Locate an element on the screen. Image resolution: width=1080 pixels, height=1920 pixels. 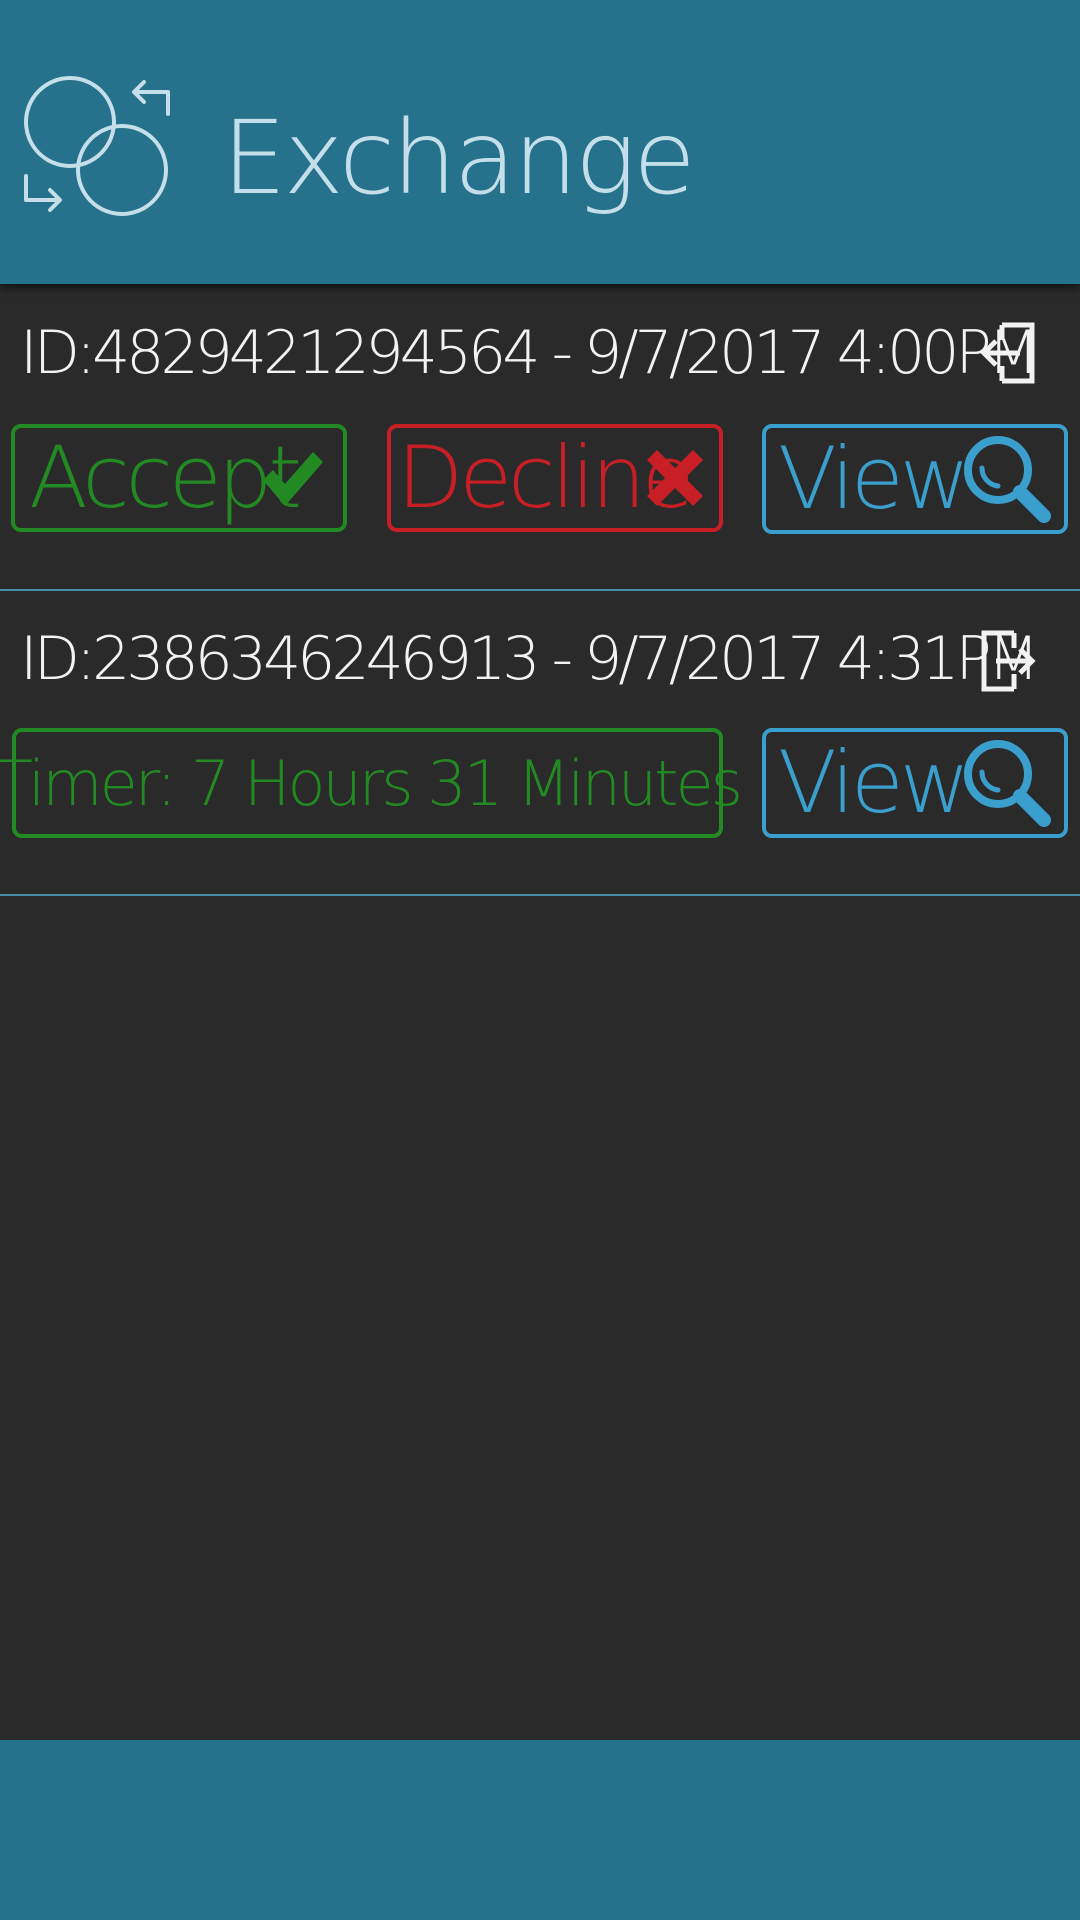
exchange-label: ID:4829421294564 - 9/7/2017 4:00PM is located at coordinates (529, 353).